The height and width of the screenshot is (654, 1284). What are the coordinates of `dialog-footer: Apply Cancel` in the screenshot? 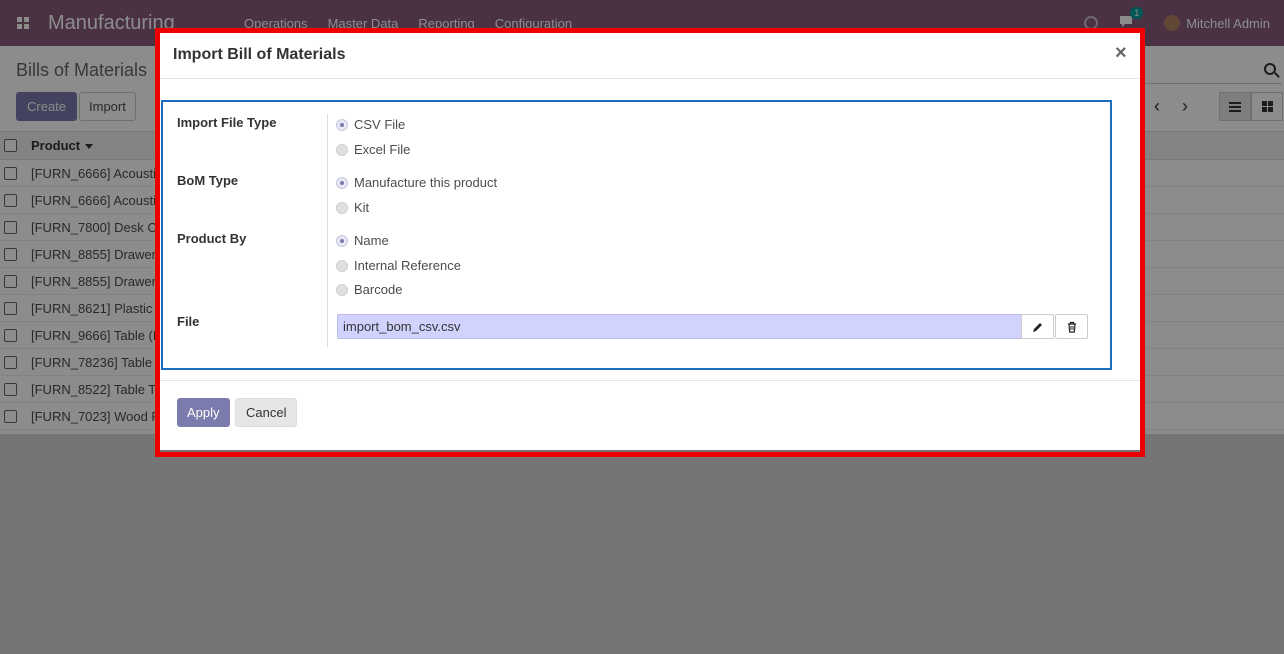 It's located at (650, 415).